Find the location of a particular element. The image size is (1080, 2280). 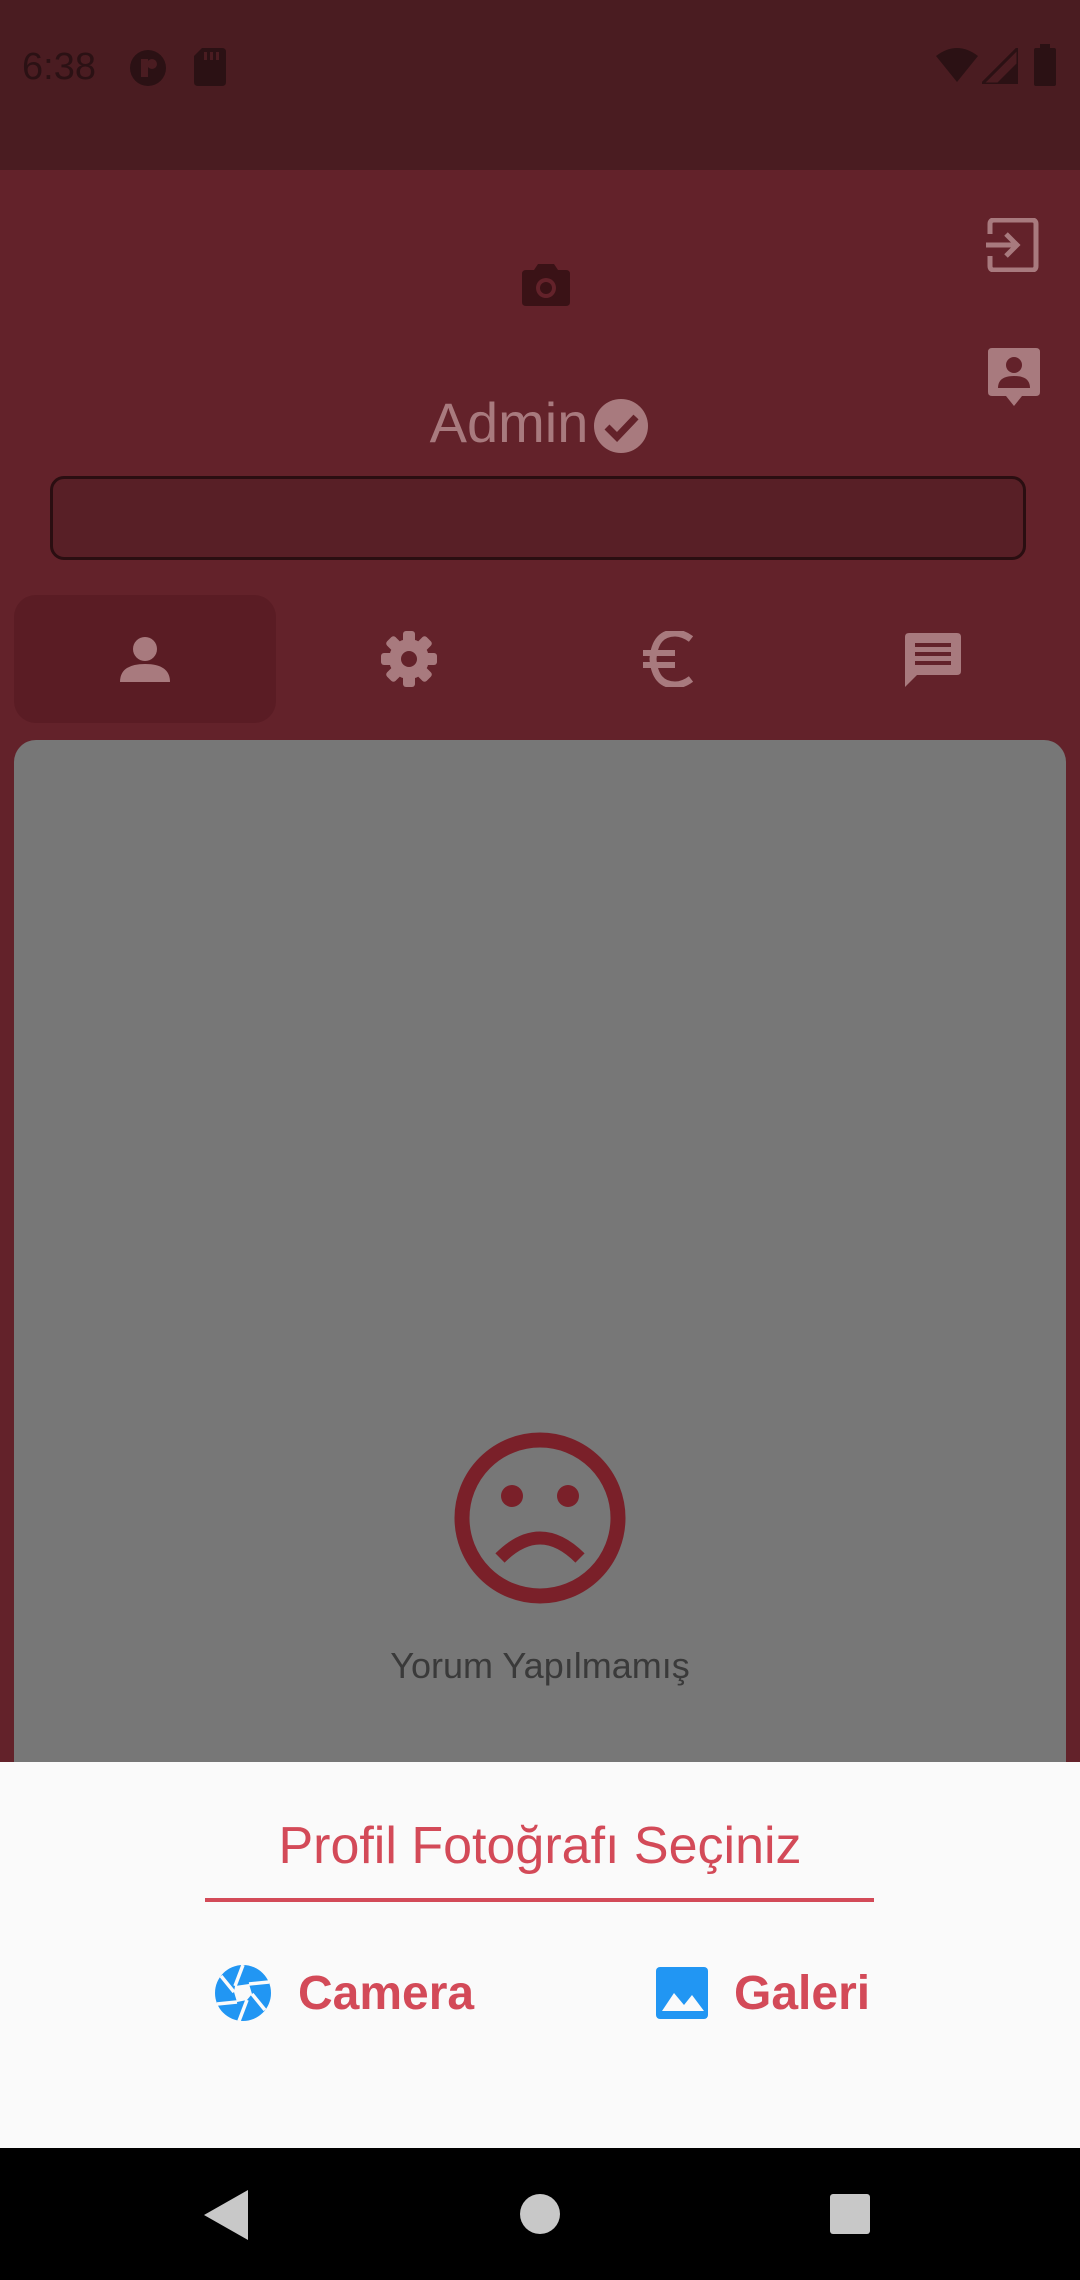

comment-icon is located at coordinates (933, 660).